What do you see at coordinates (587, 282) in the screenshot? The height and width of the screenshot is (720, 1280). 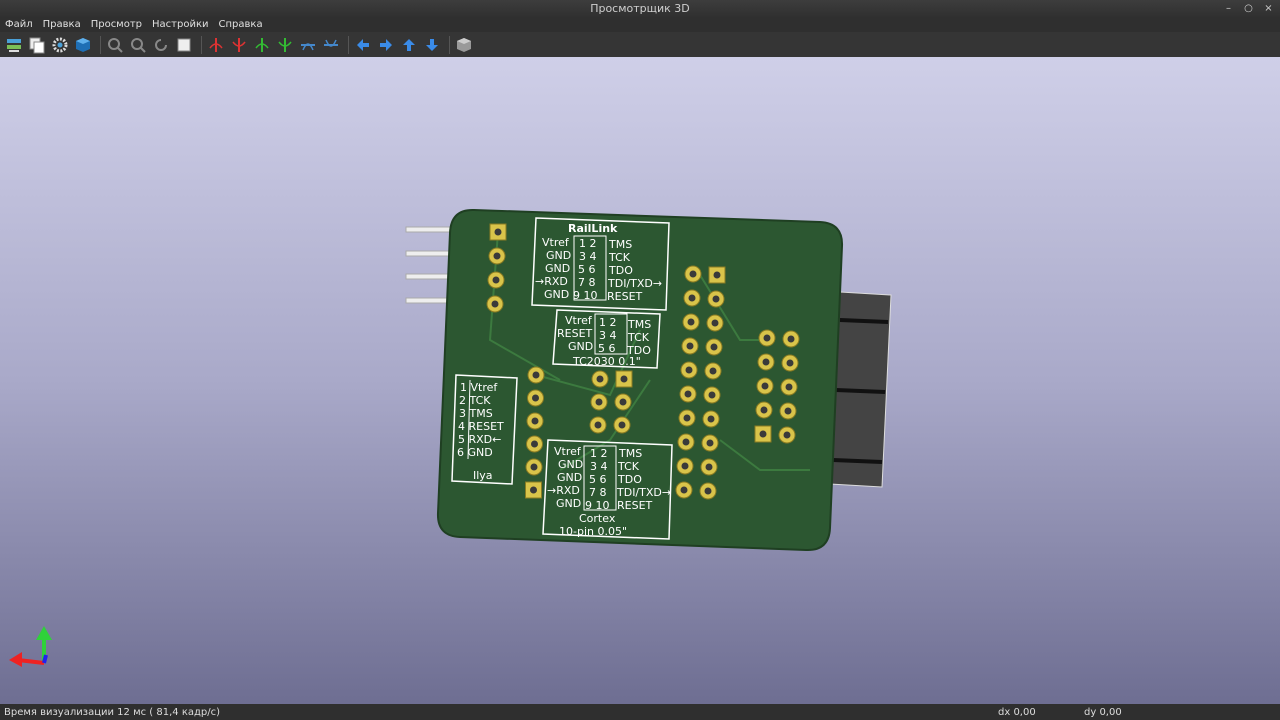 I see `raillink-p3: 7 8` at bounding box center [587, 282].